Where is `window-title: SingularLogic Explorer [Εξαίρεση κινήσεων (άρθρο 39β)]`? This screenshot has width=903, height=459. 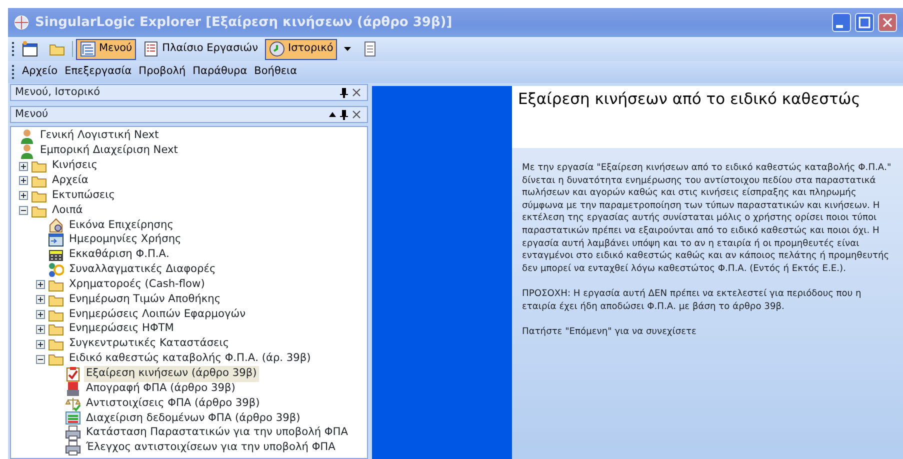 window-title: SingularLogic Explorer [Εξαίρεση κινήσεων (άρθρο 39β)] is located at coordinates (243, 23).